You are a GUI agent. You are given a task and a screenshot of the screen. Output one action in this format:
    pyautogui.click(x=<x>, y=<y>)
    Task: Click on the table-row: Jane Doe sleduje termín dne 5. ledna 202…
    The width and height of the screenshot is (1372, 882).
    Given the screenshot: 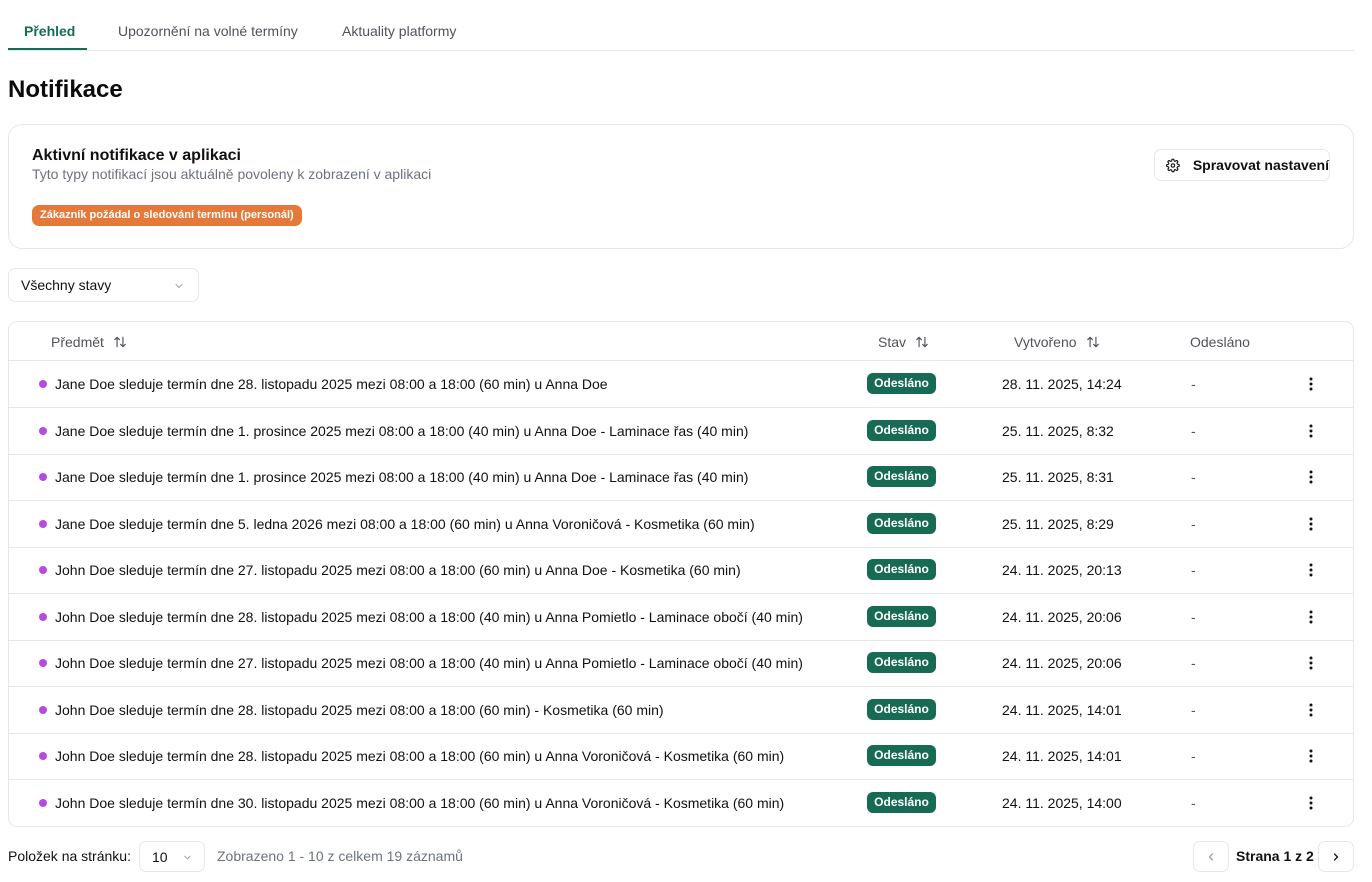 What is the action you would take?
    pyautogui.click(x=681, y=524)
    